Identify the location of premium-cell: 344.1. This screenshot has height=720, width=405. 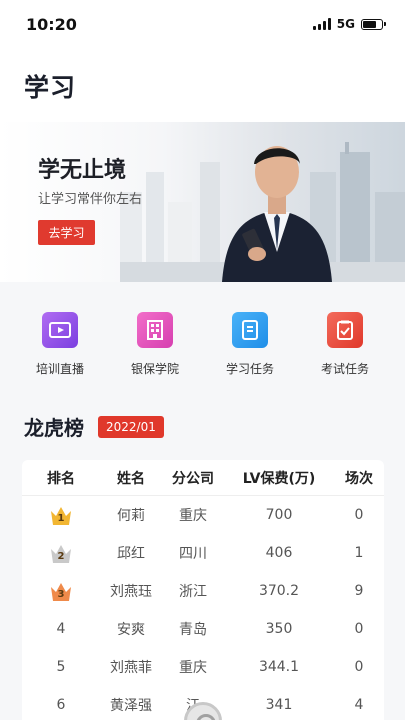
(279, 667).